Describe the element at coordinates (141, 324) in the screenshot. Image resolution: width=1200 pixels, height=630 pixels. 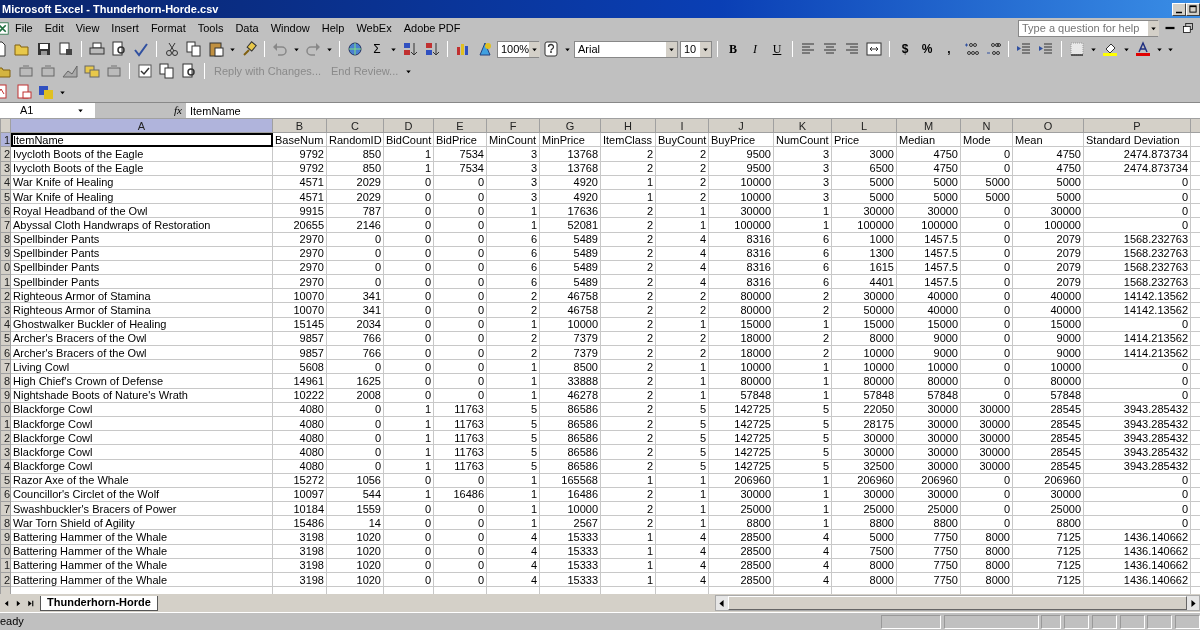
I see `table-cell: Ghostwalker Buckler of Healing` at that location.